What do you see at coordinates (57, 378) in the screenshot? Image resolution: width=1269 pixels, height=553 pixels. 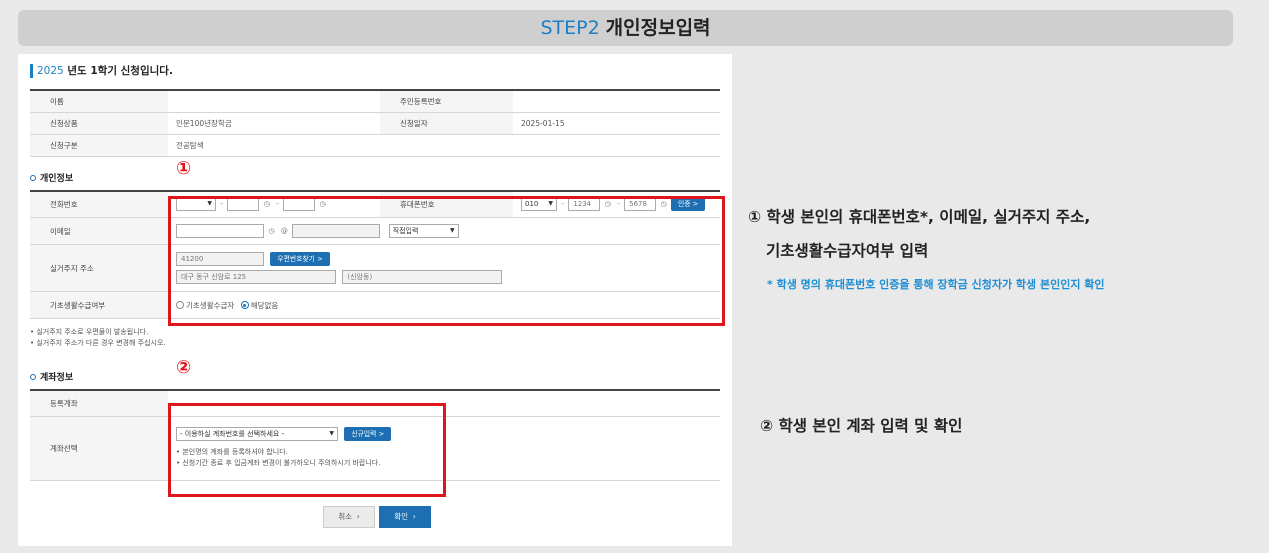 I see `account-section-label: 계좌정보` at bounding box center [57, 378].